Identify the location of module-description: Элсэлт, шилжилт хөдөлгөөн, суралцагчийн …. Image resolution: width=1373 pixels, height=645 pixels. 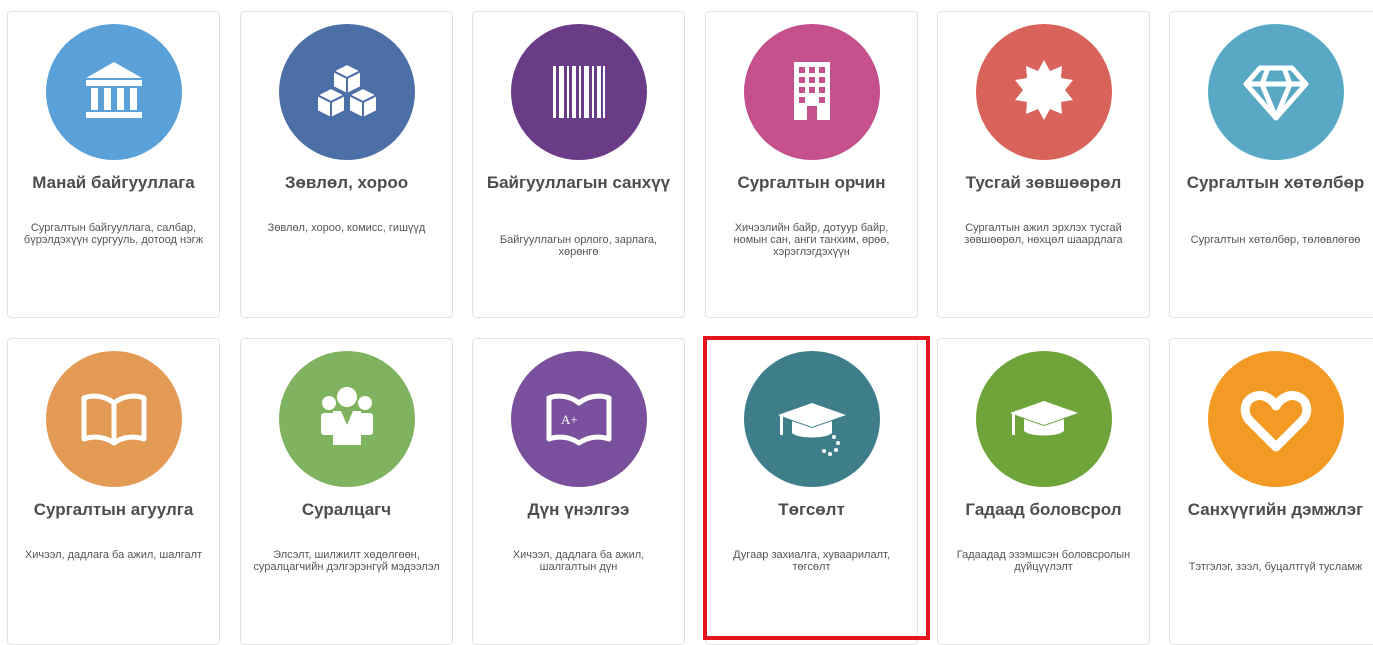
(346, 561).